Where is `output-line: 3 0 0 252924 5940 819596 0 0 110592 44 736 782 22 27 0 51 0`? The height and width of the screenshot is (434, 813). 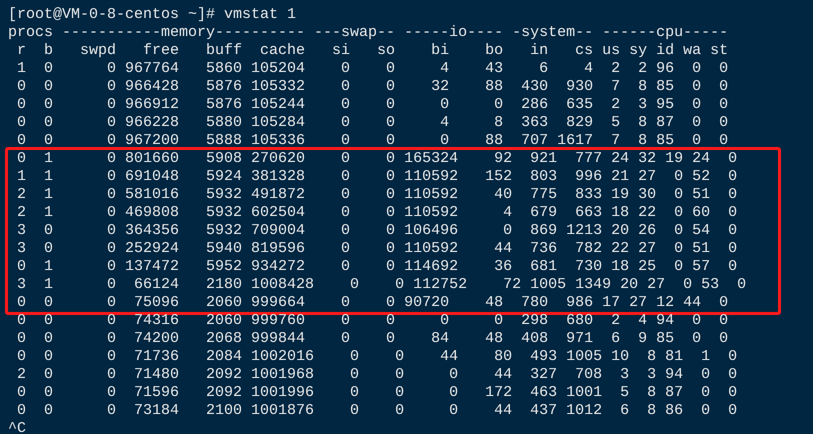 output-line: 3 0 0 252924 5940 819596 0 0 110592 44 736 782 22 27 0 51 0 is located at coordinates (377, 249).